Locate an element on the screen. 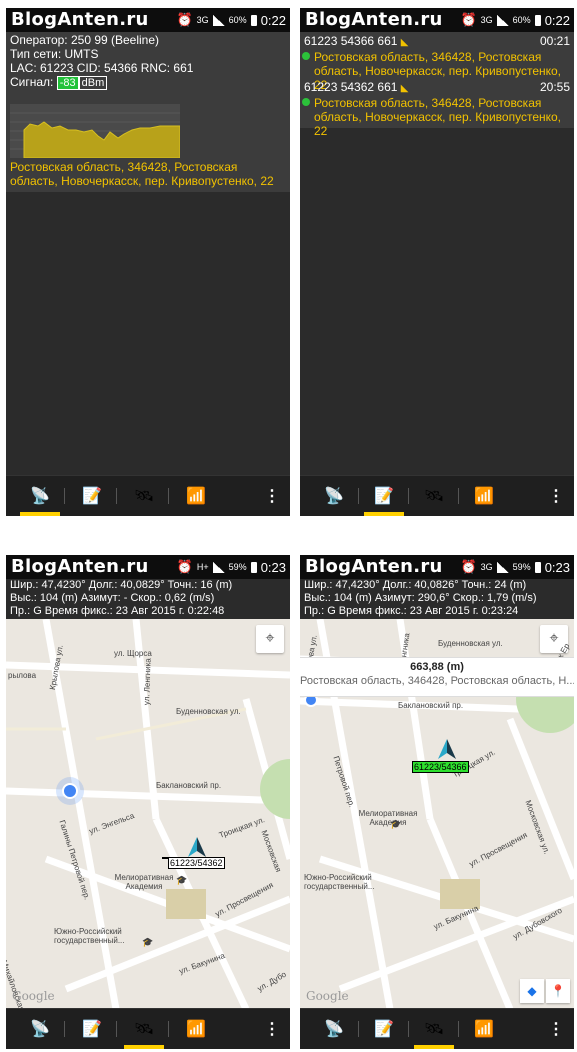 This screenshot has height=1052, width=577. battery-percent: 60% is located at coordinates (237, 20).